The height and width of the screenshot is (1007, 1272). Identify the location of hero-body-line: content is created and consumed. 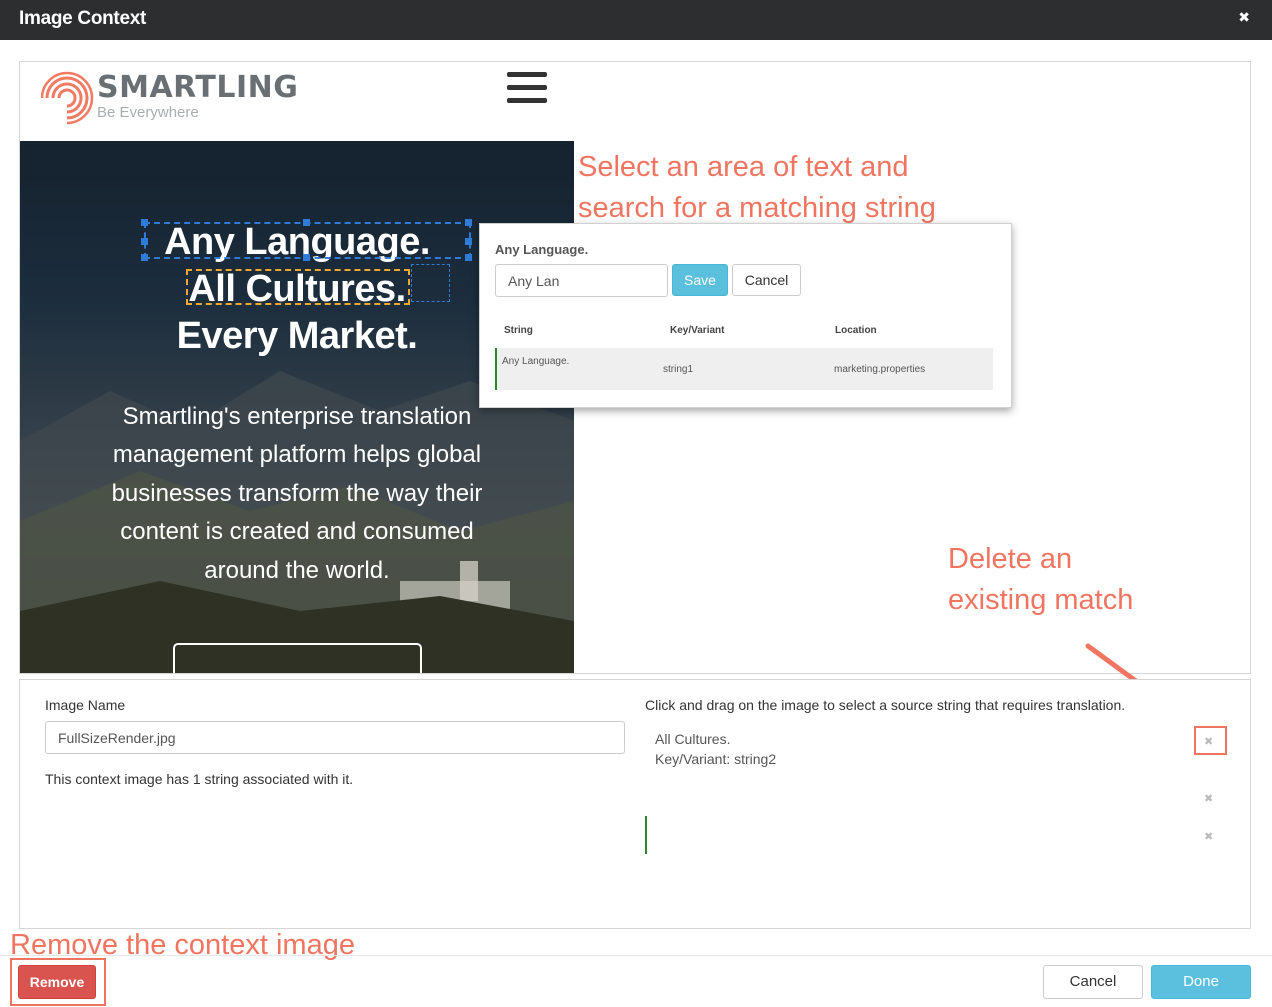
(297, 531).